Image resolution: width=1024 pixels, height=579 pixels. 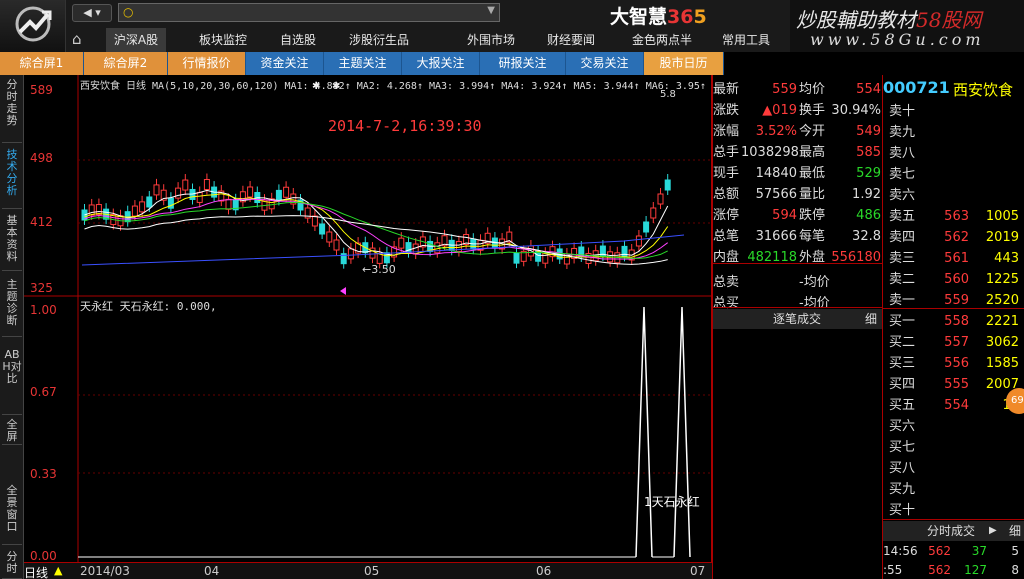 What do you see at coordinates (12, 308) in the screenshot?
I see `side-tab-diagnosis: 主题诊断` at bounding box center [12, 308].